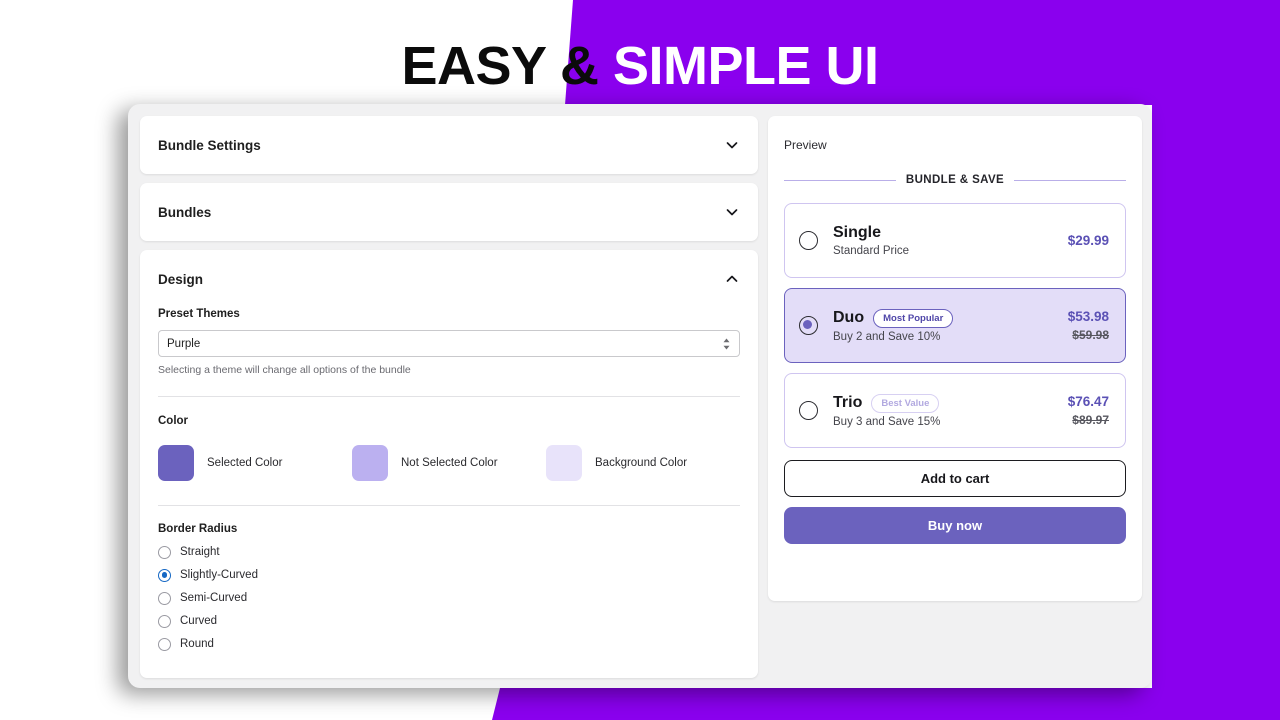 Image resolution: width=1280 pixels, height=720 pixels. I want to click on bundle-radio-trio, so click(808, 410).